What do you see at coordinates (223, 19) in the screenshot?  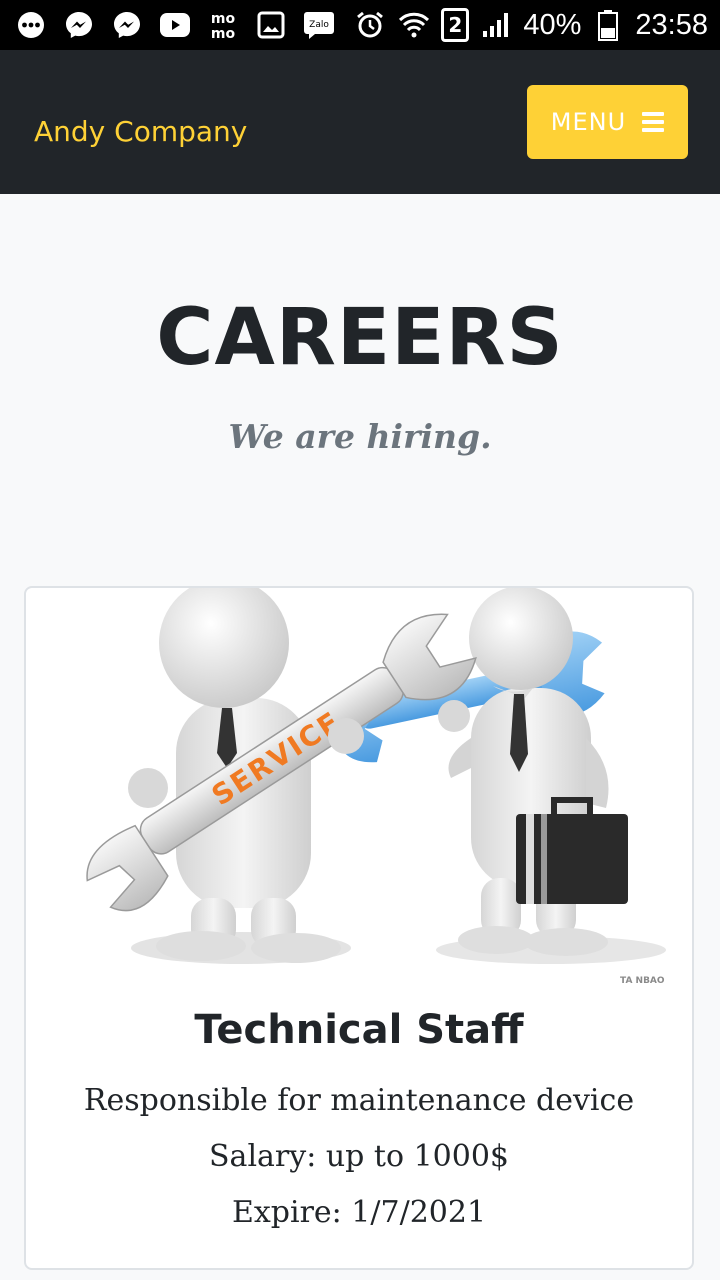 I see `momo-text-top: mo` at bounding box center [223, 19].